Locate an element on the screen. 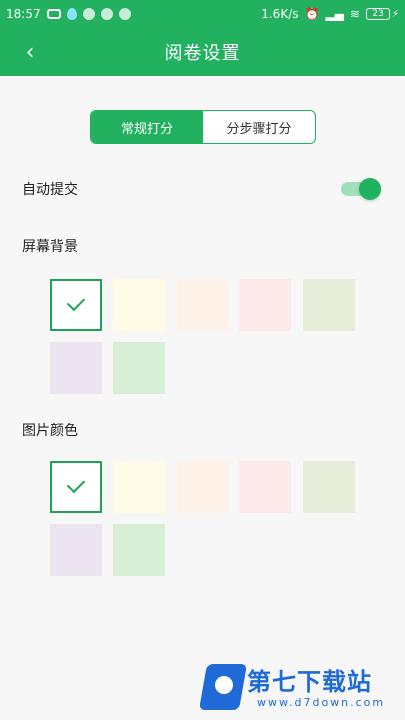 Image resolution: width=405 pixels, height=720 pixels. battery-indicator: 23 ⚡ is located at coordinates (382, 14).